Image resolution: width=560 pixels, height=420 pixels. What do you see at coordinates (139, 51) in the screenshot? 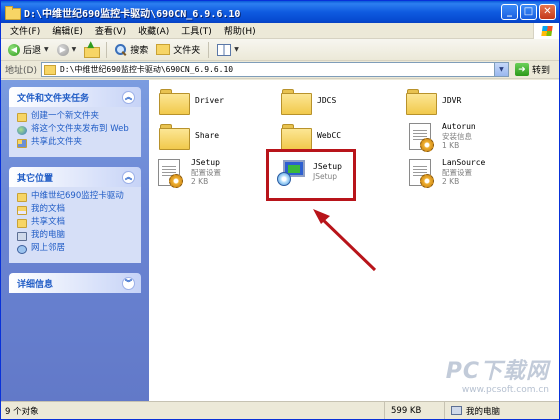
I see `search-label: 搜索` at bounding box center [139, 51].